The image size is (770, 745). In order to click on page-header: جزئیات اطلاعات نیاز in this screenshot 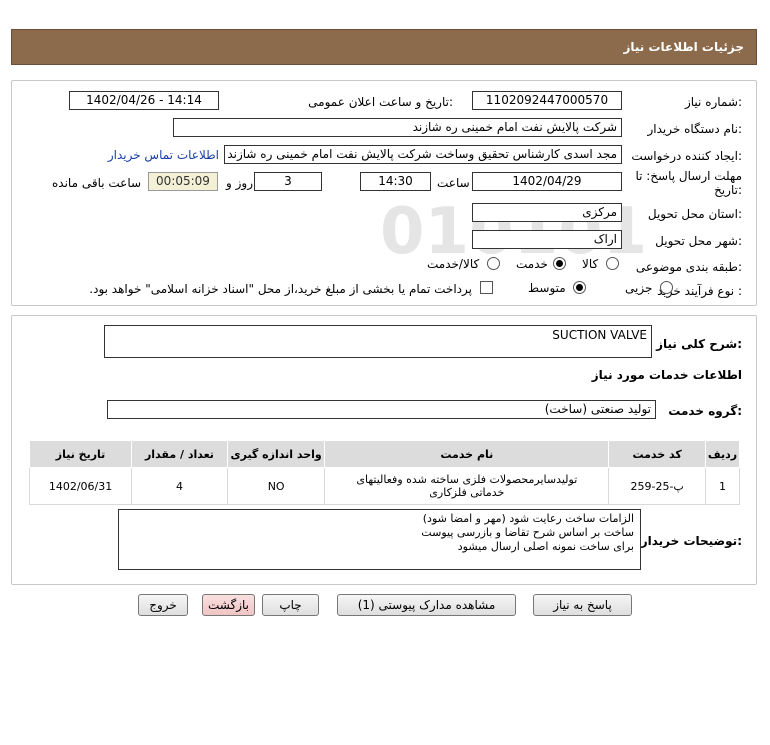, I will do `click(384, 47)`.